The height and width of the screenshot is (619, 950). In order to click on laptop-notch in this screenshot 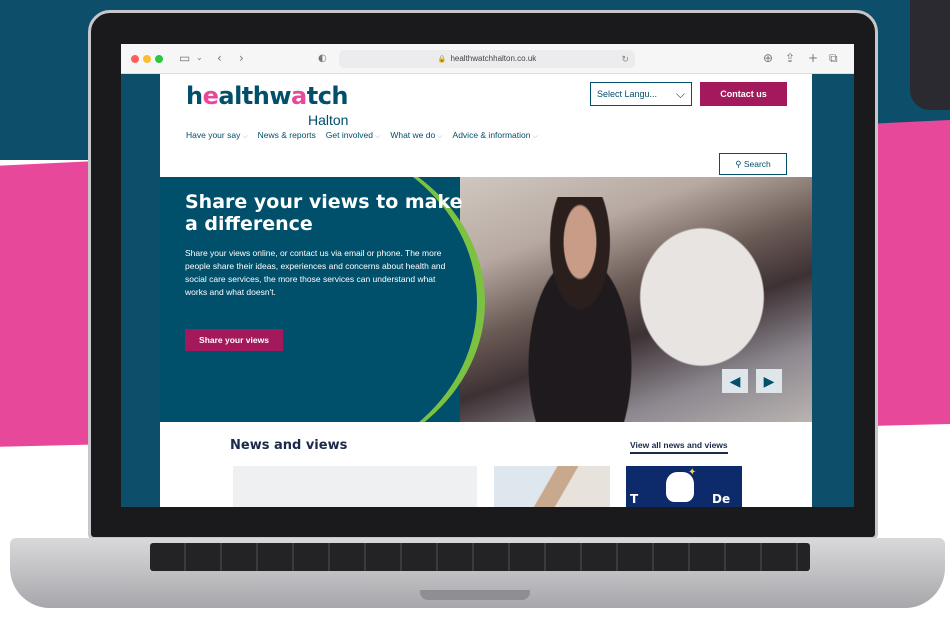, I will do `click(475, 595)`.